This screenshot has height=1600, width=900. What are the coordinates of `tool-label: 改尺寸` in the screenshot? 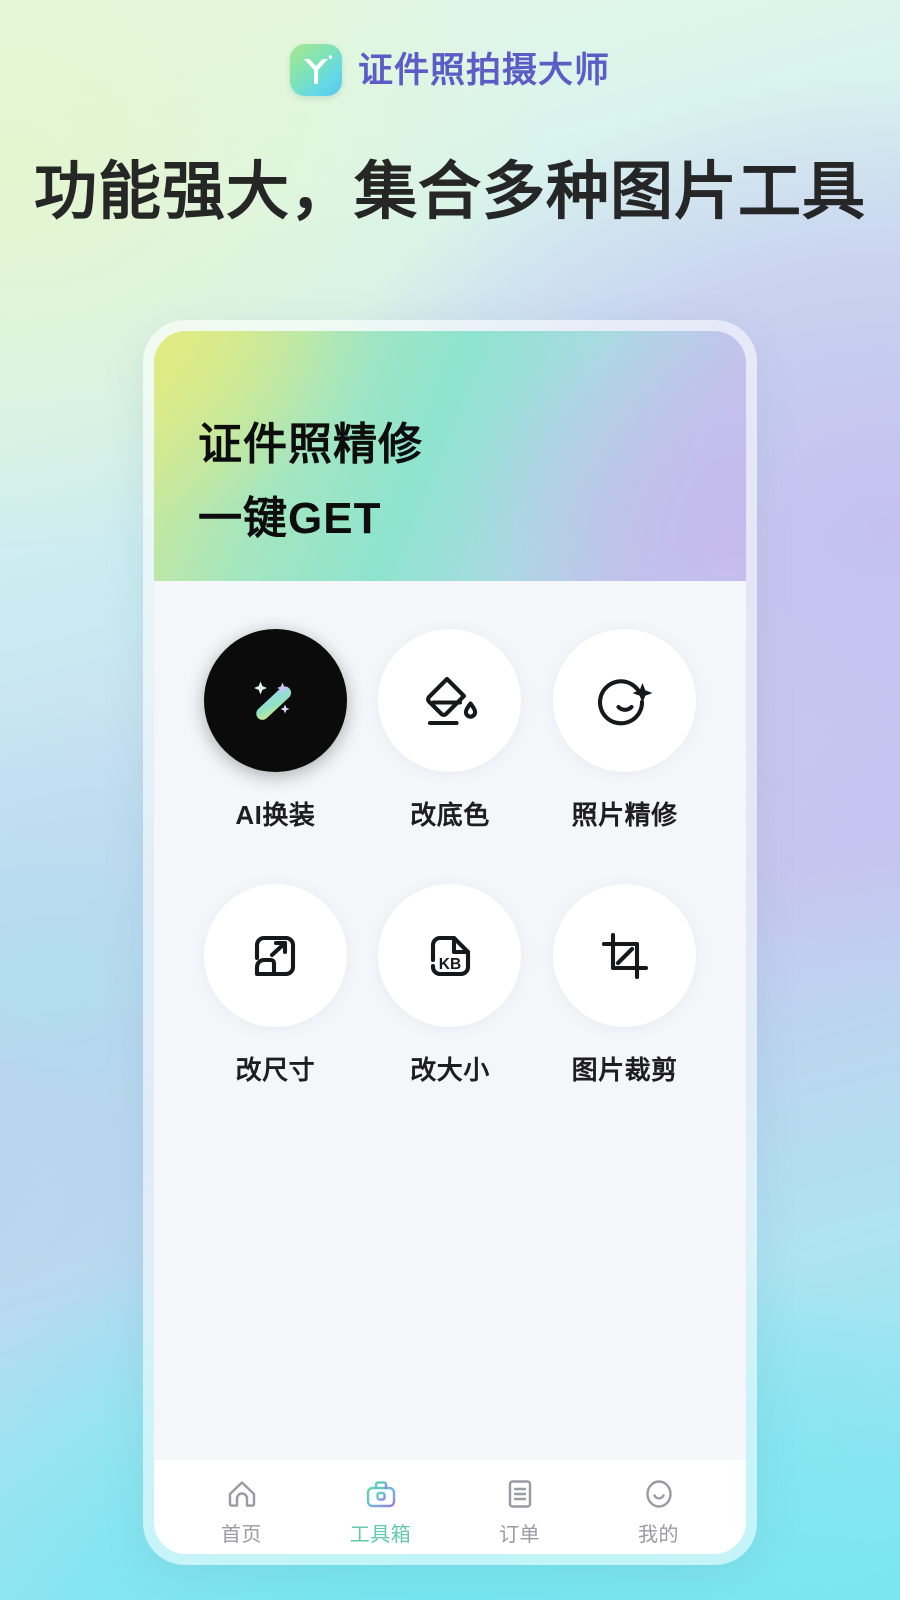 It's located at (275, 1070).